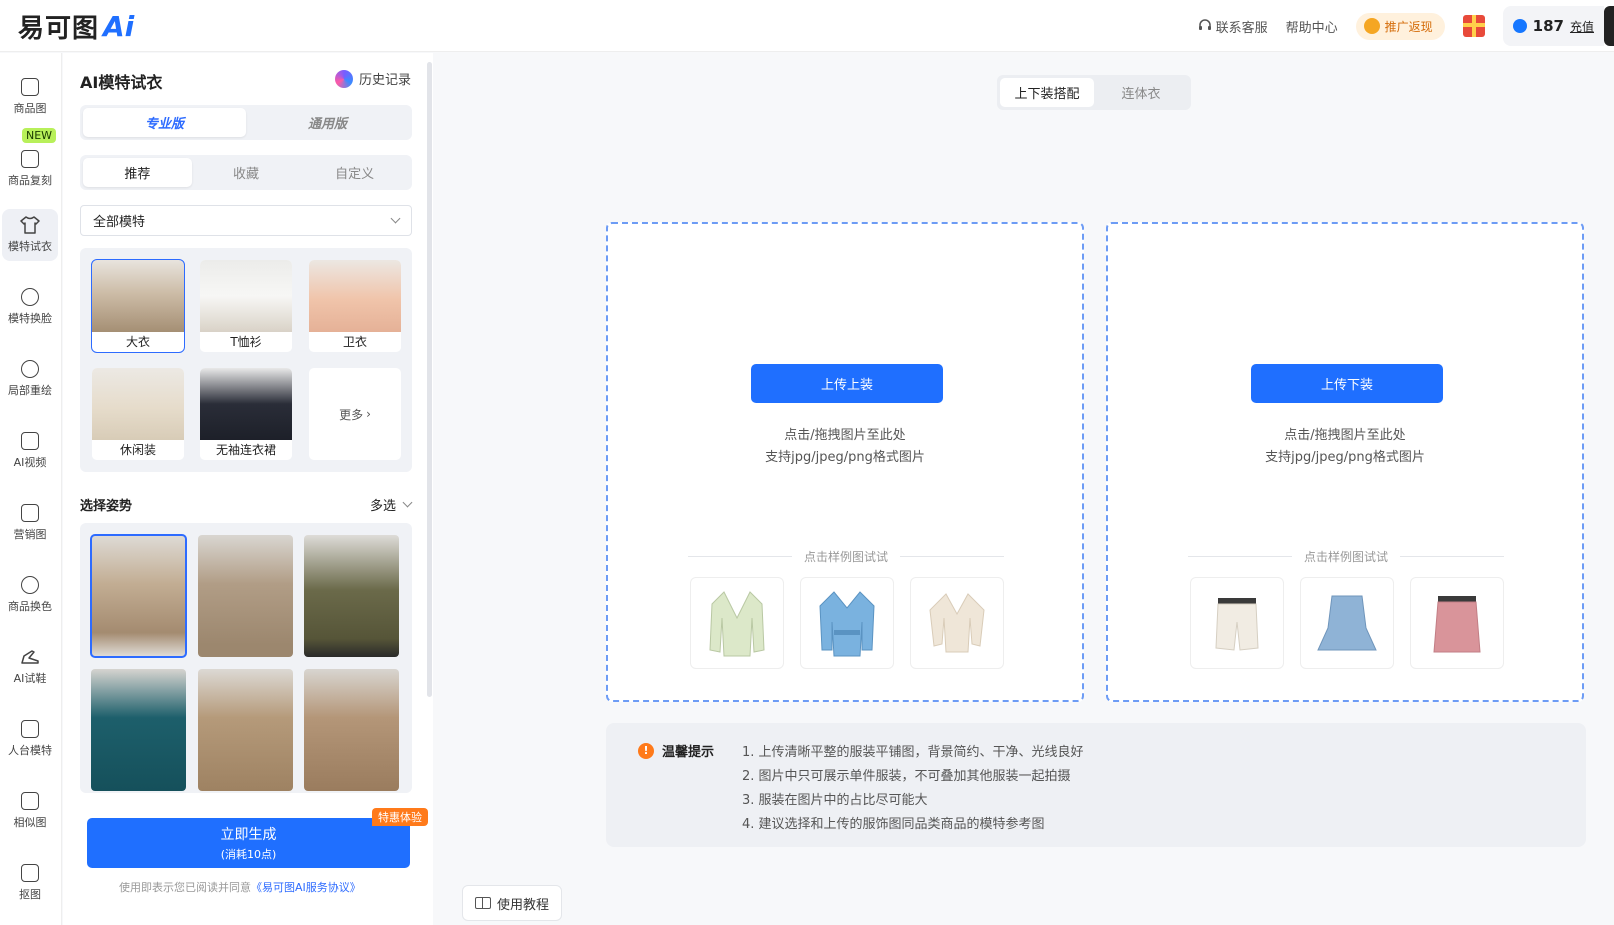 The width and height of the screenshot is (1614, 925). What do you see at coordinates (1473, 26) in the screenshot?
I see `gift-icon` at bounding box center [1473, 26].